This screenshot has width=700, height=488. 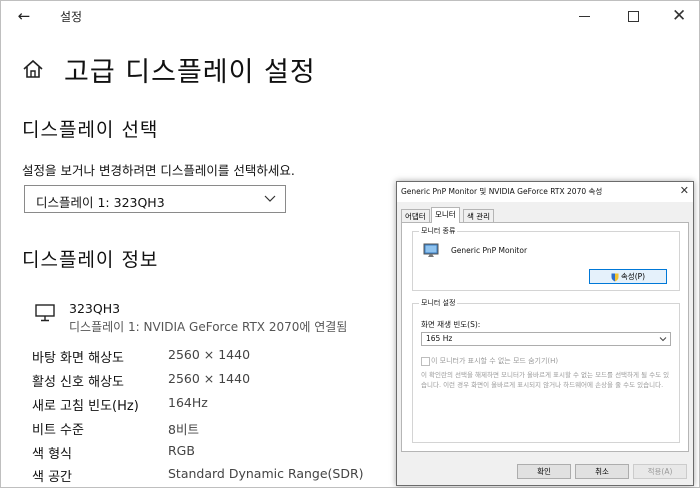 What do you see at coordinates (266, 473) in the screenshot?
I see `info-value: Standard Dynamic Range(SDR)` at bounding box center [266, 473].